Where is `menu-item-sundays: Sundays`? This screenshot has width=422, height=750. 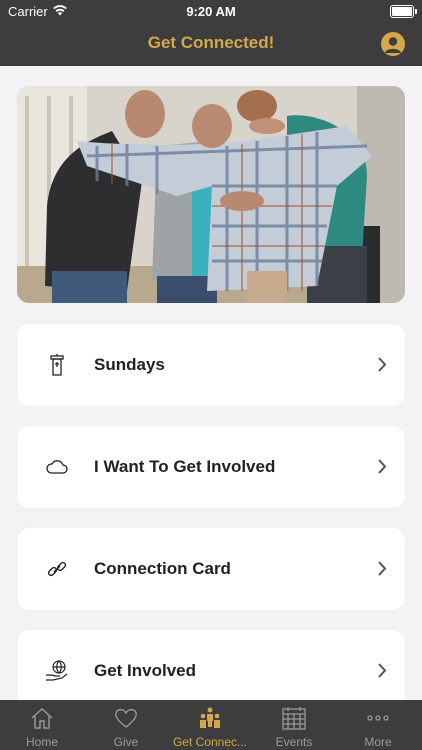 menu-item-sundays: Sundays is located at coordinates (211, 365).